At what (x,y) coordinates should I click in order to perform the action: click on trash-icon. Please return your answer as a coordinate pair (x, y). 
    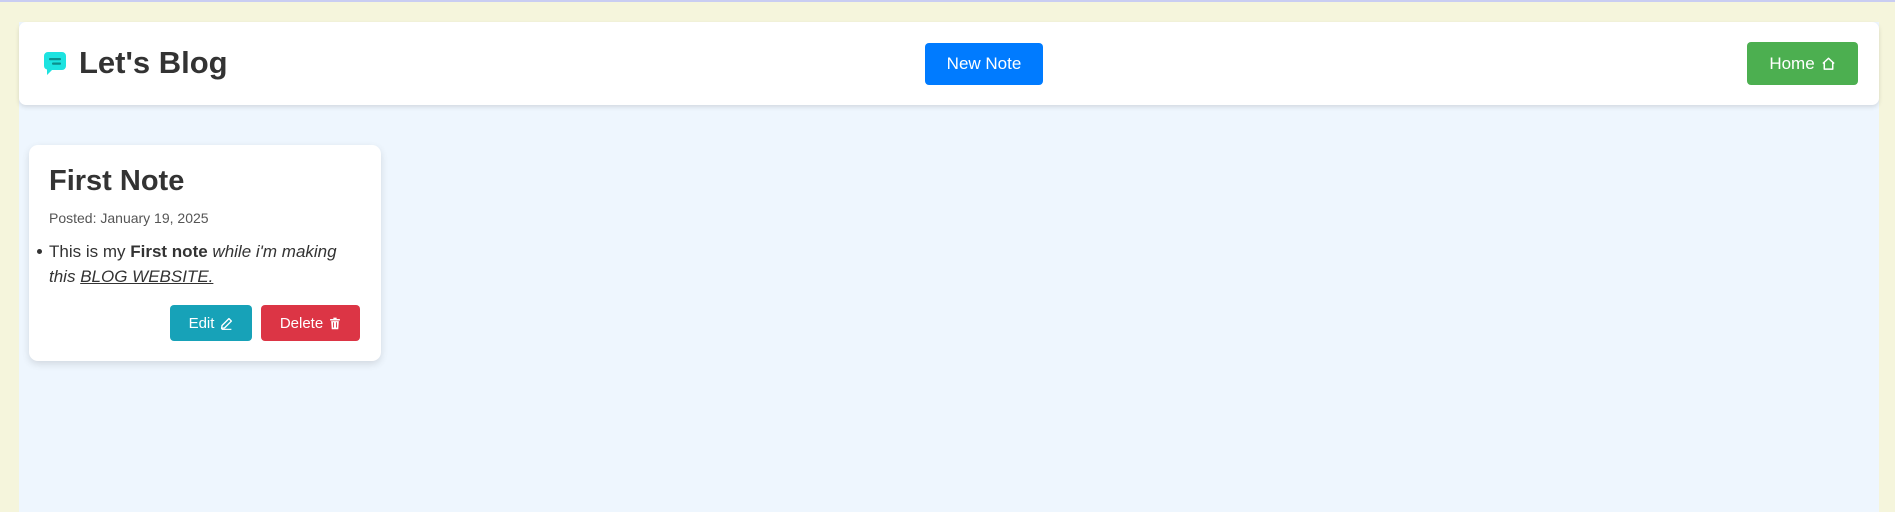
    Looking at the image, I should click on (335, 323).